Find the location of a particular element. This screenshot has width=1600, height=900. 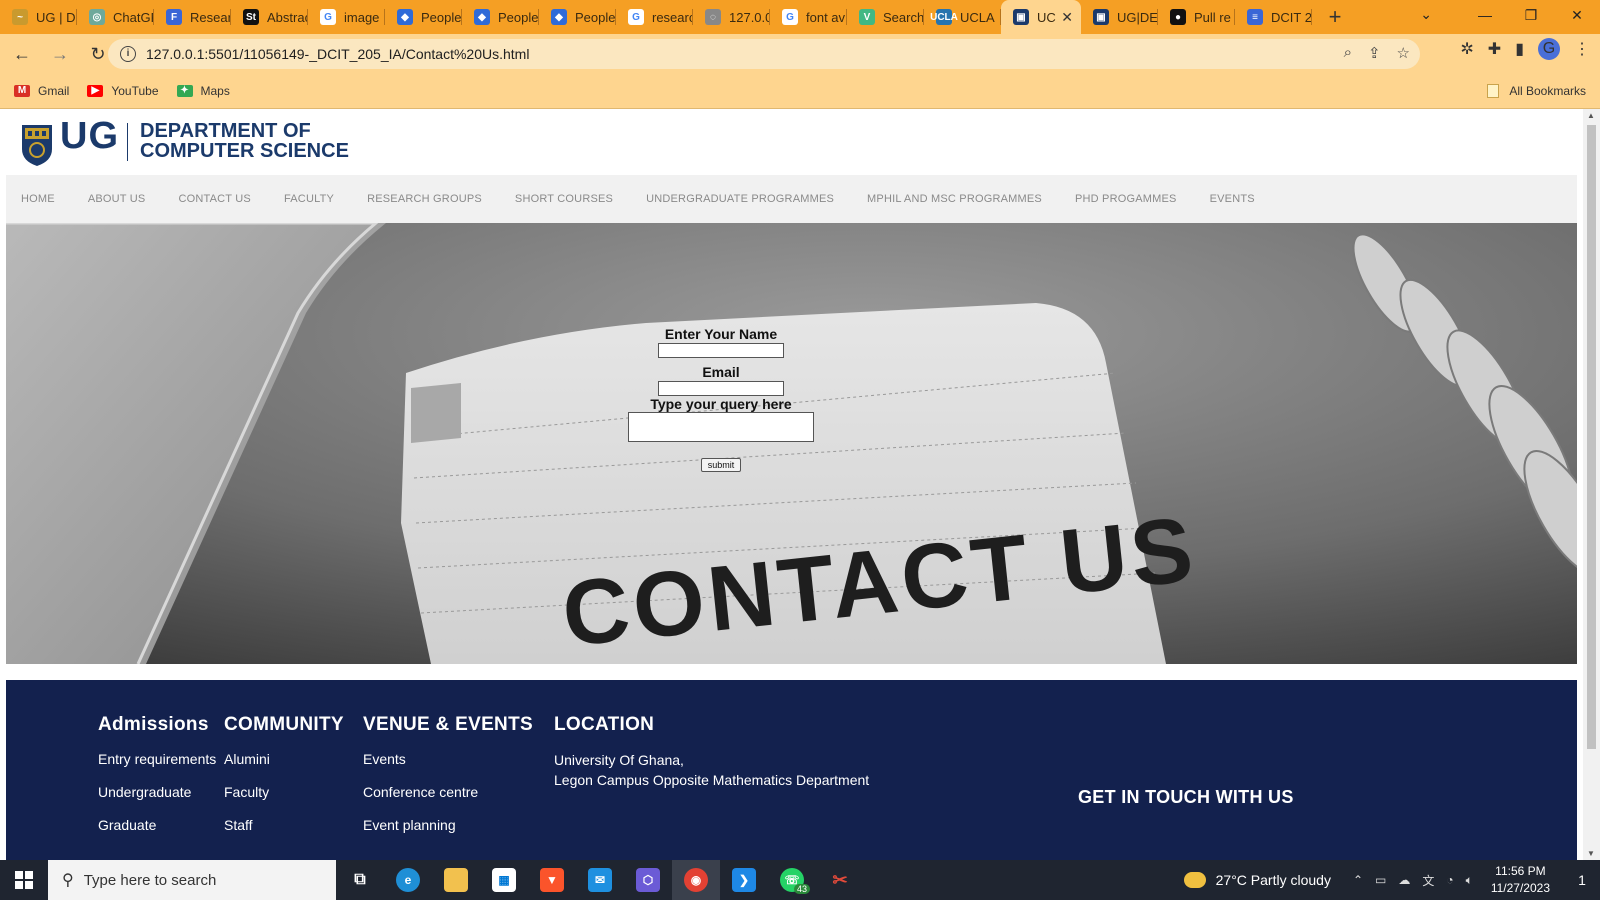

nav-link: RESEARCH GROUPS is located at coordinates (424, 199).